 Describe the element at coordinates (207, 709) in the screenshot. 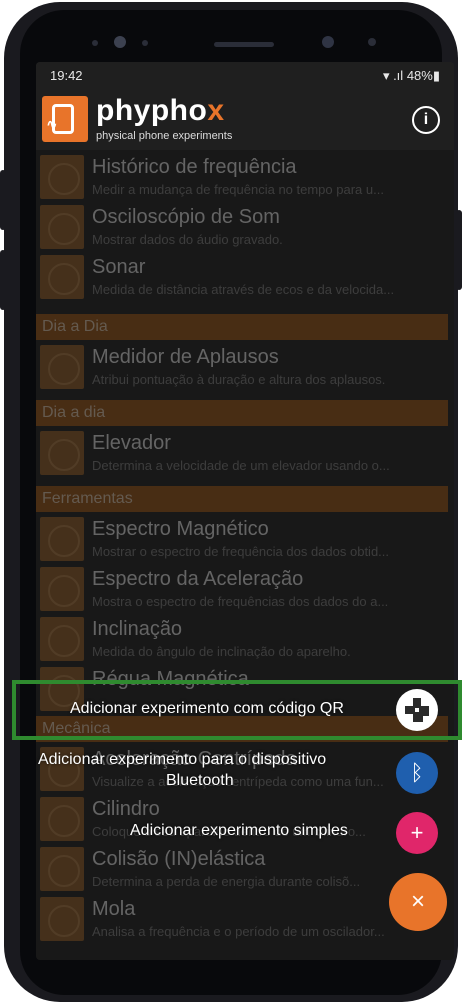

I see `add-qr-label: Adicionar experimento com código QR` at that location.